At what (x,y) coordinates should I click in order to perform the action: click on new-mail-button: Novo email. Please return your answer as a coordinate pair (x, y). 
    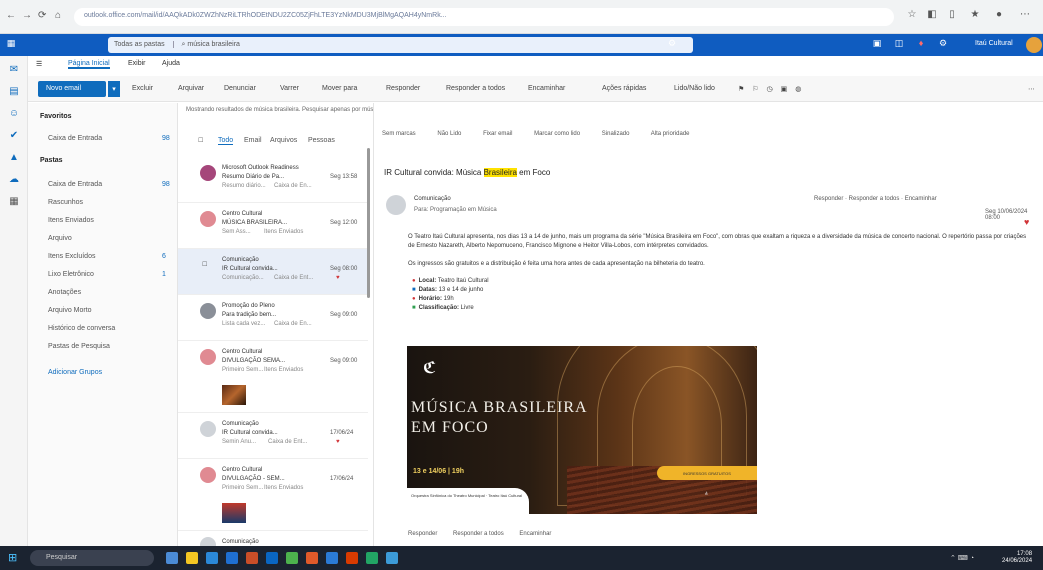
    Looking at the image, I should click on (72, 89).